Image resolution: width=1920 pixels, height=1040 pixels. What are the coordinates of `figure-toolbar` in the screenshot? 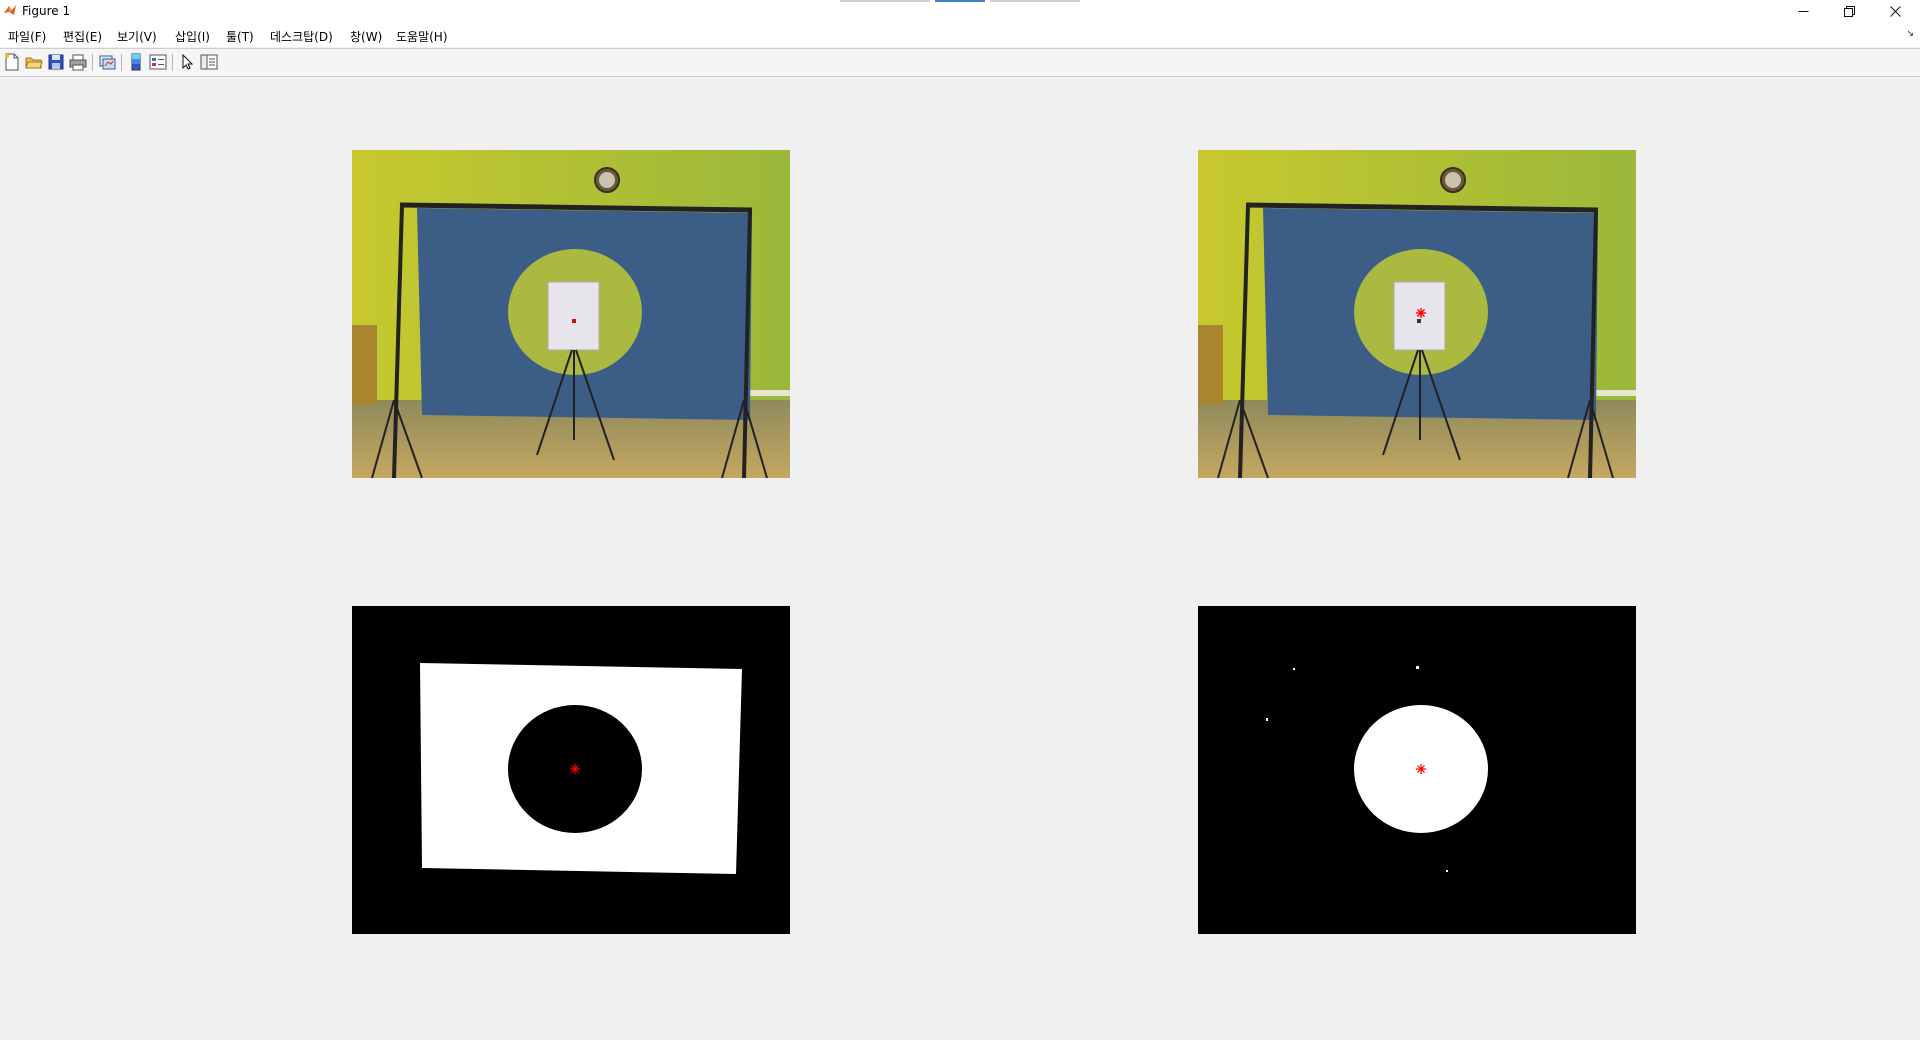 It's located at (960, 62).